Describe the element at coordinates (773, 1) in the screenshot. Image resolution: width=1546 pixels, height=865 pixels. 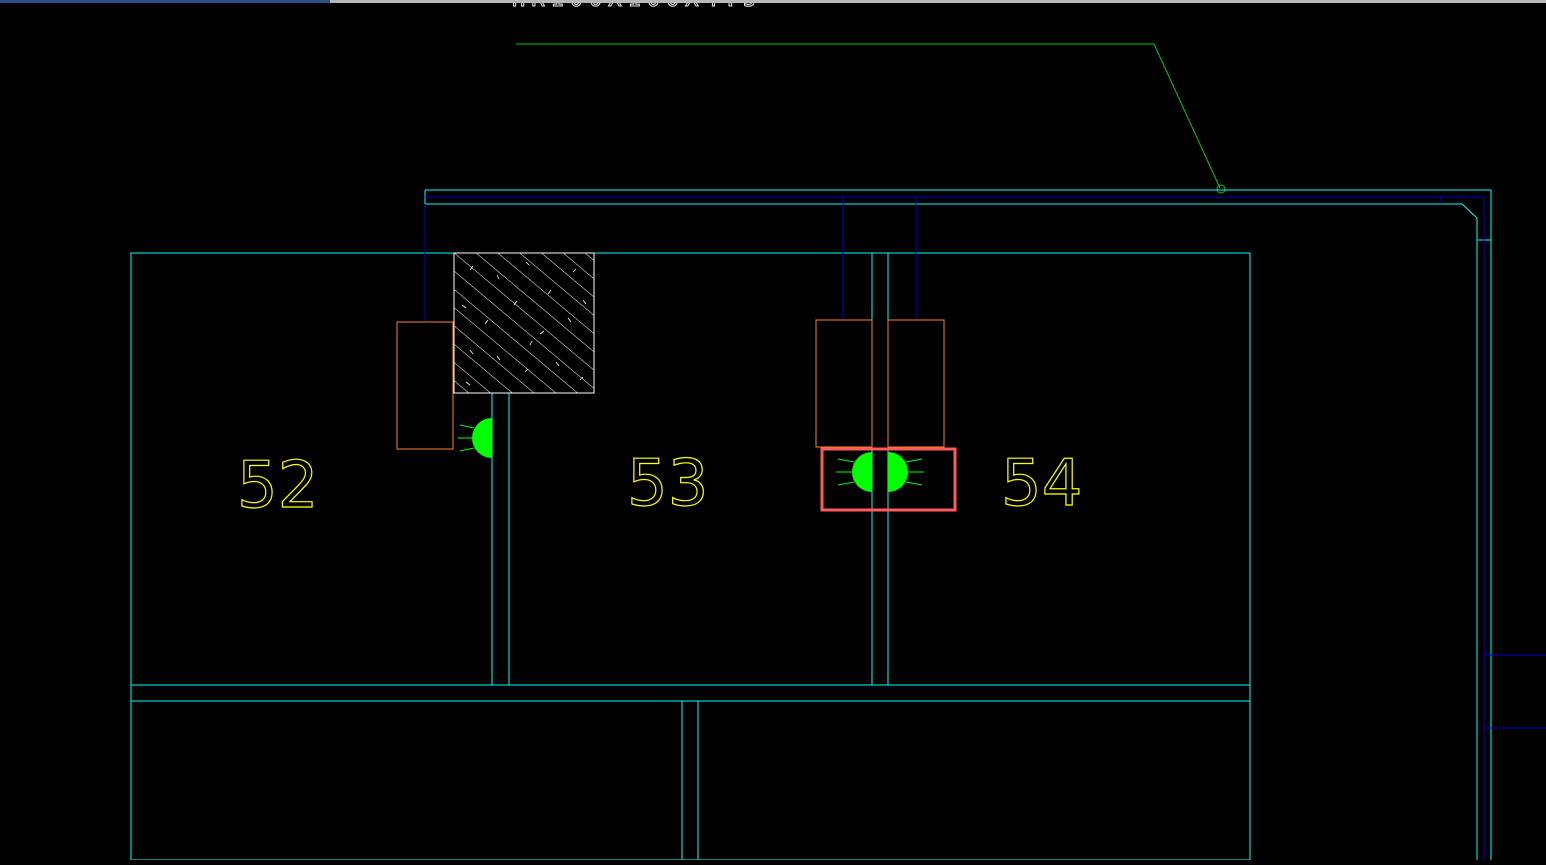
I see `top-toolbar-strip` at that location.